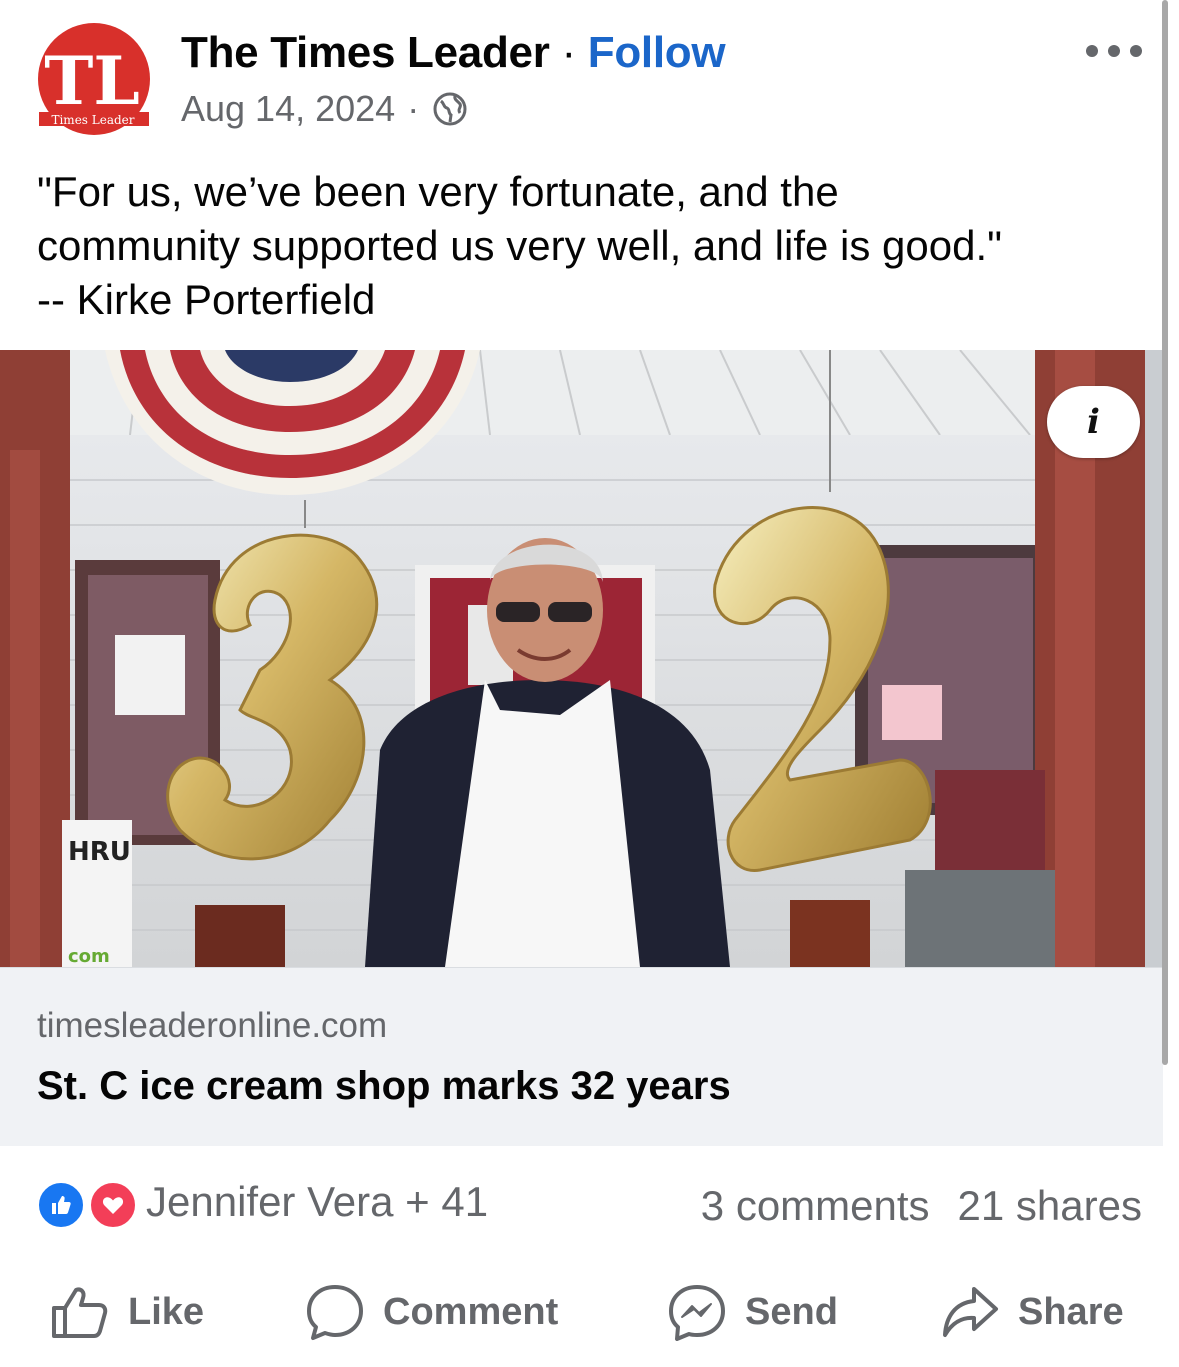 The width and height of the screenshot is (1179, 1367). I want to click on comments-count: 3 comments, so click(815, 1205).